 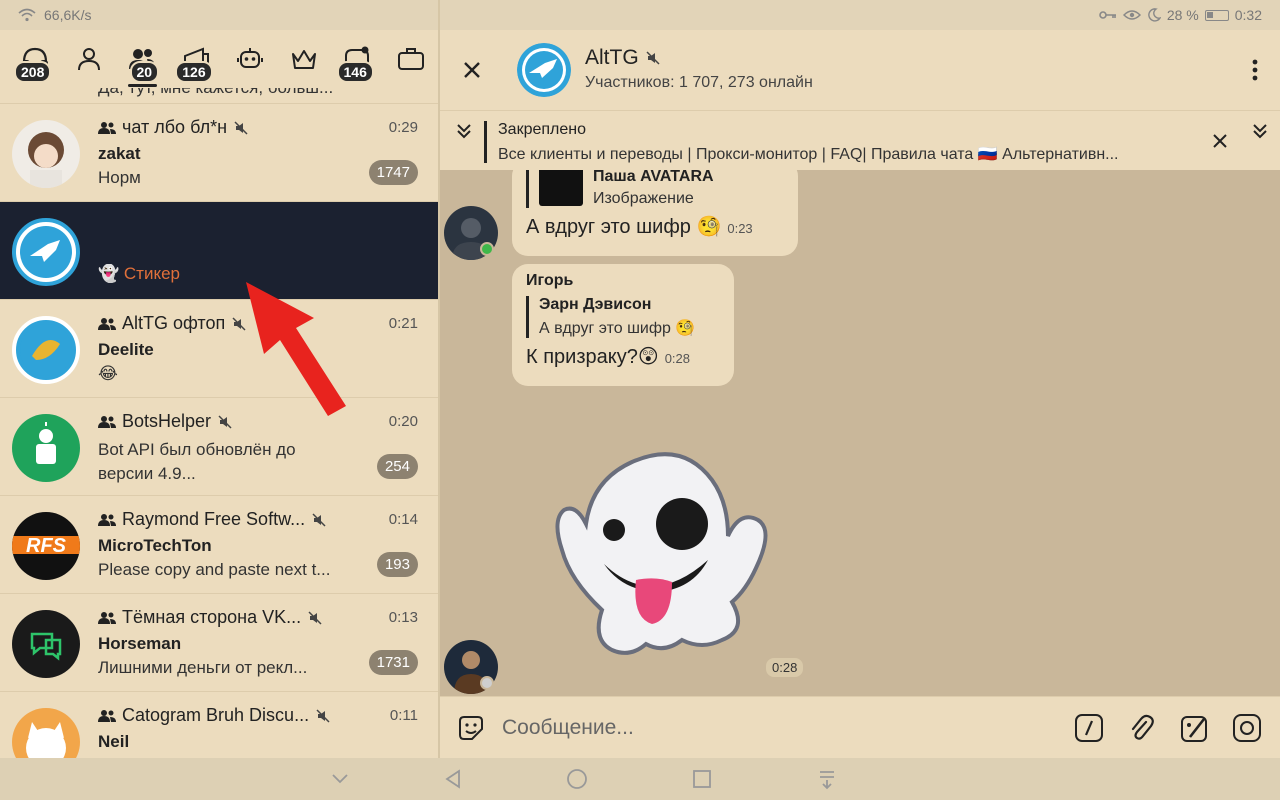 What do you see at coordinates (1216, 15) in the screenshot?
I see `battery-icon` at bounding box center [1216, 15].